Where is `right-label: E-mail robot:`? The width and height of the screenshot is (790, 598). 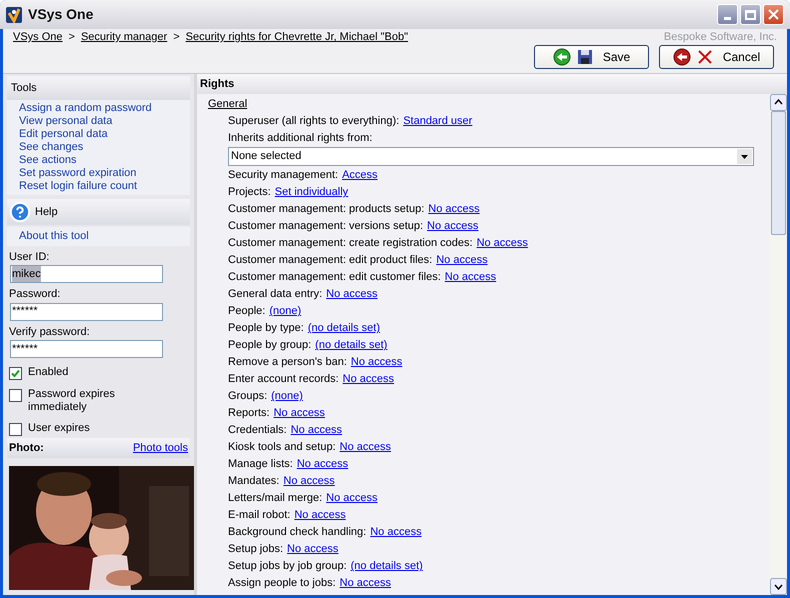 right-label: E-mail robot: is located at coordinates (259, 516).